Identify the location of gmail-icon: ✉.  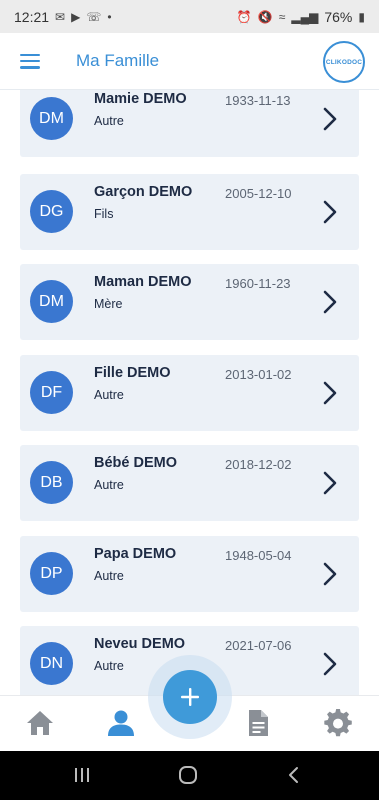
(60, 16).